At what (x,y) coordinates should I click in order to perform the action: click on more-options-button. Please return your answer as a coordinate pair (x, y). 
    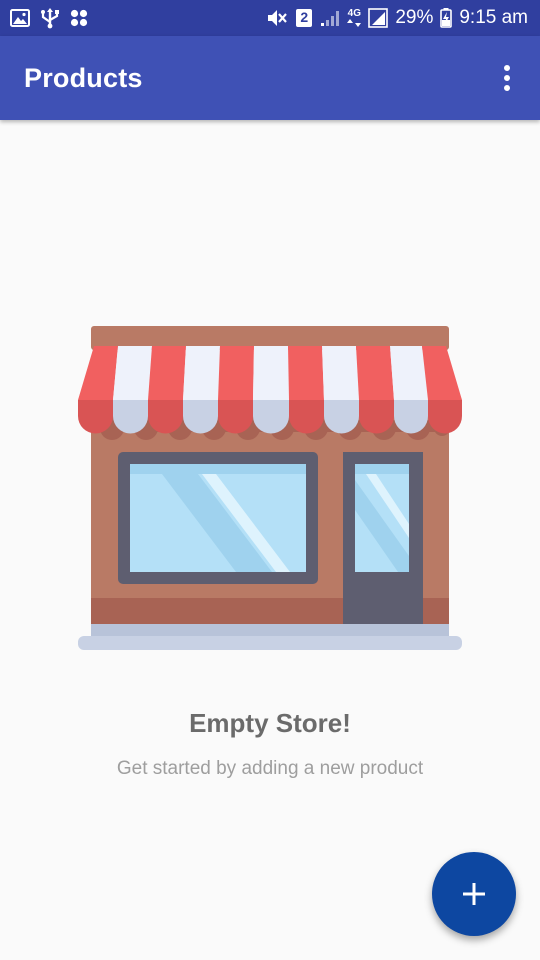
    Looking at the image, I should click on (507, 78).